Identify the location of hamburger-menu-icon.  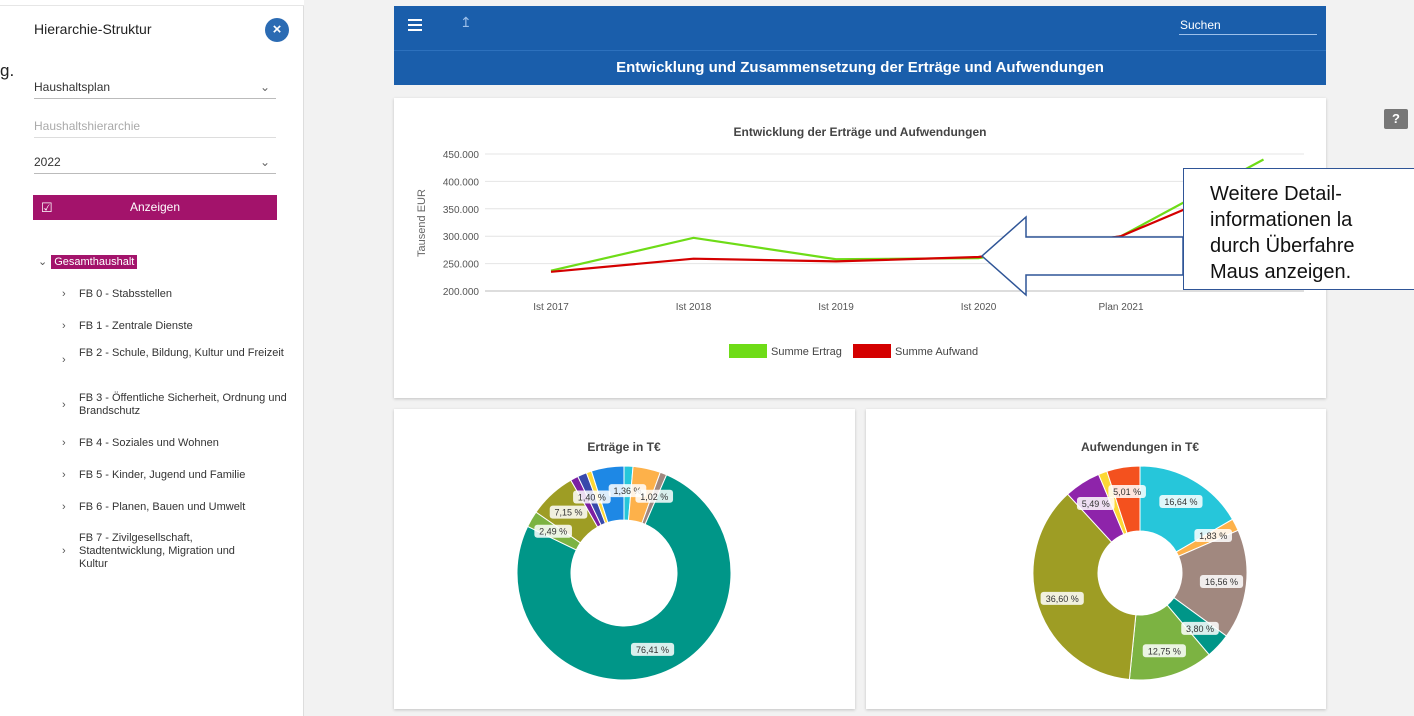
(415, 26).